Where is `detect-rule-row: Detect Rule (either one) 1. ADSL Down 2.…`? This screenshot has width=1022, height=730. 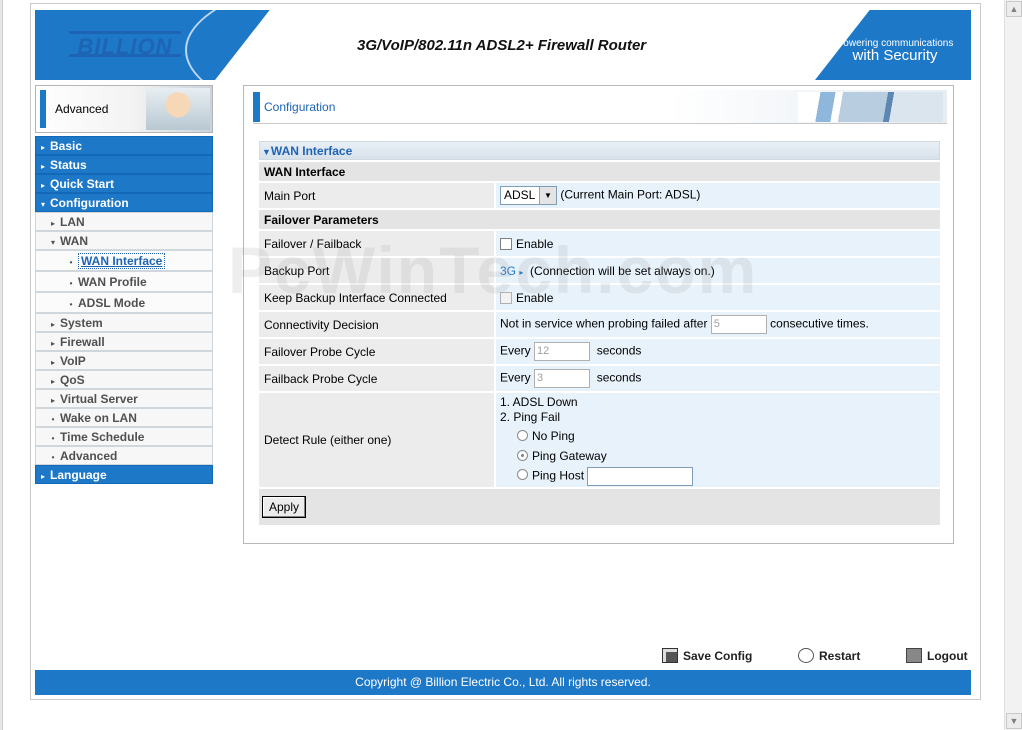
detect-rule-row: Detect Rule (either one) 1. ADSL Down 2.… is located at coordinates (599, 439).